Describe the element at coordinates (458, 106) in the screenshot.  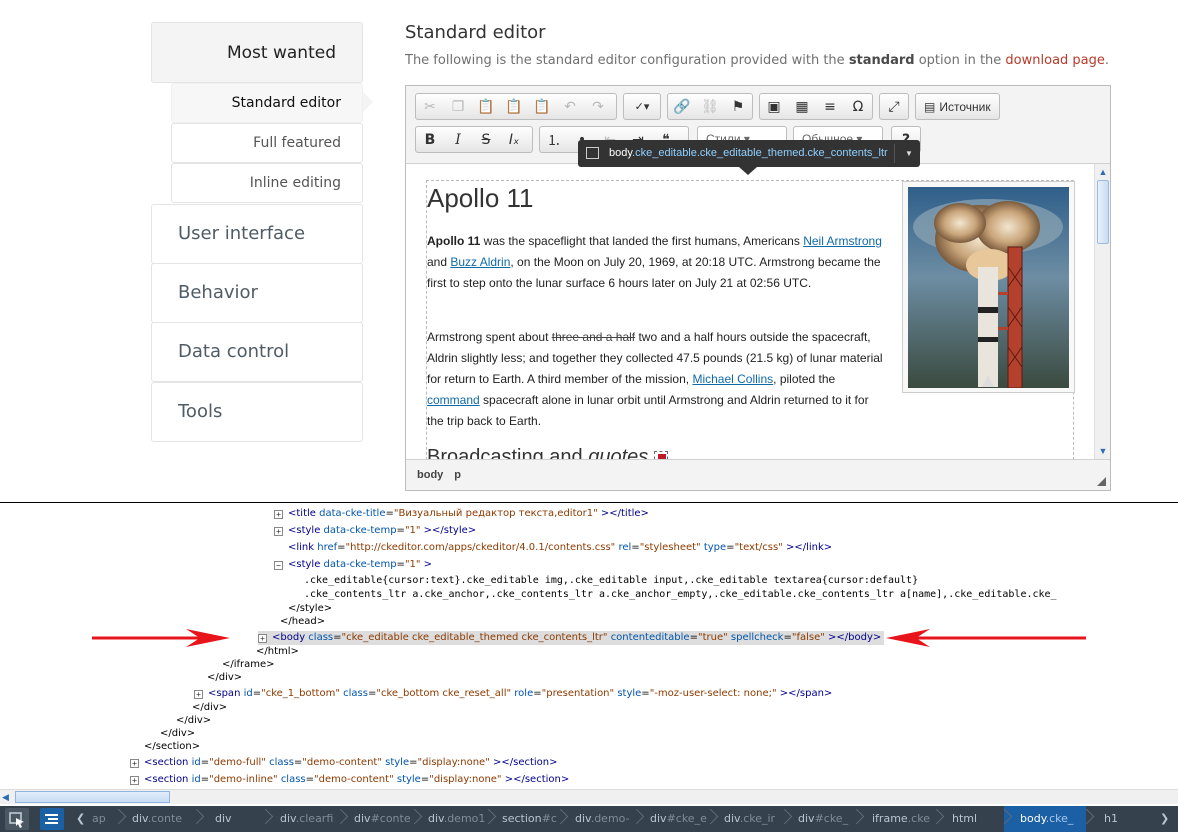
I see `copy-icon: ❐` at that location.